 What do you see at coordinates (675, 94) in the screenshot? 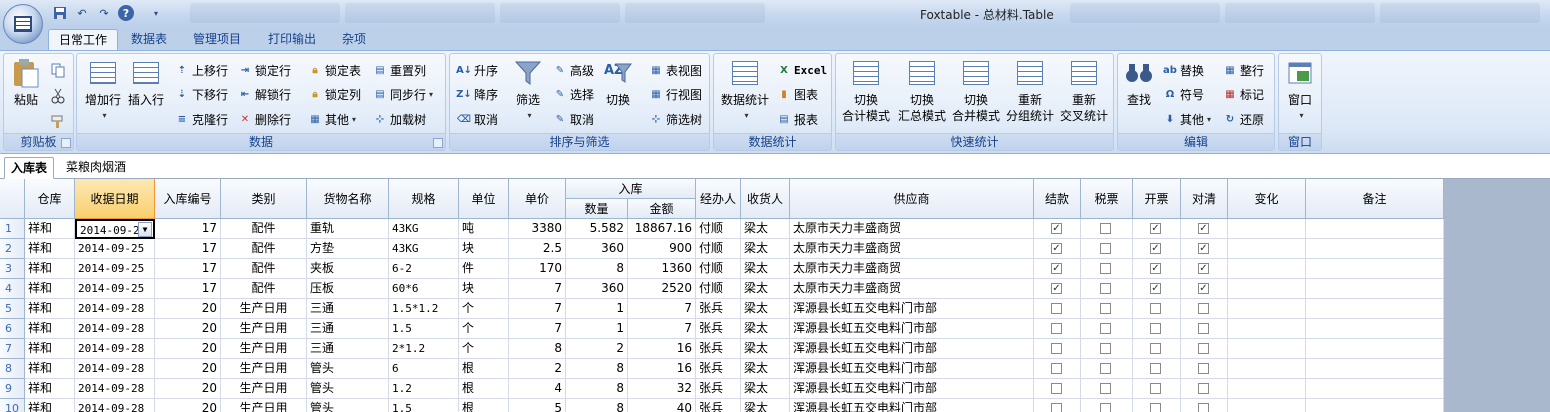
I see `row-view-button: ▦ 行视图` at bounding box center [675, 94].